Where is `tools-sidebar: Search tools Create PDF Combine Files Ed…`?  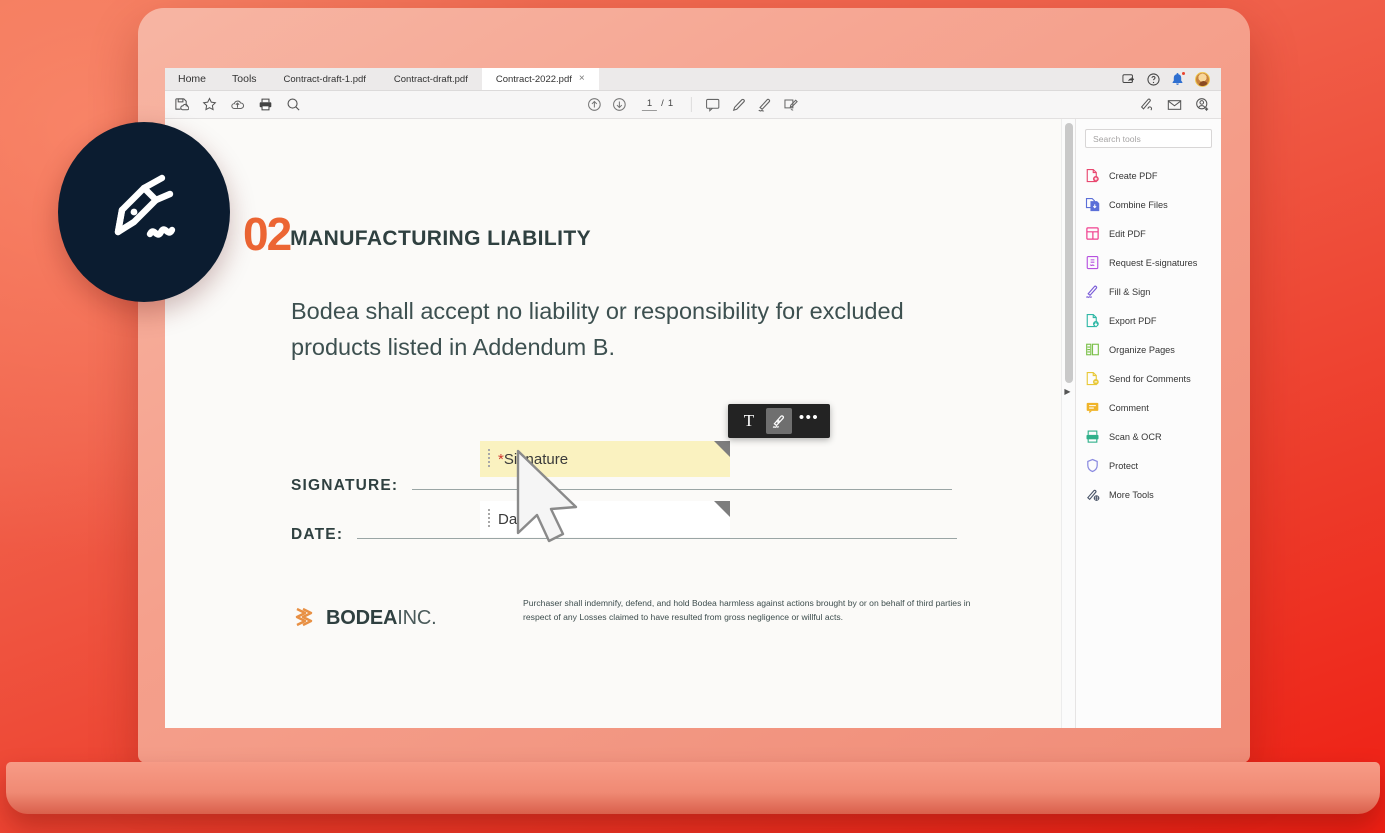 tools-sidebar: Search tools Create PDF Combine Files Ed… is located at coordinates (1148, 423).